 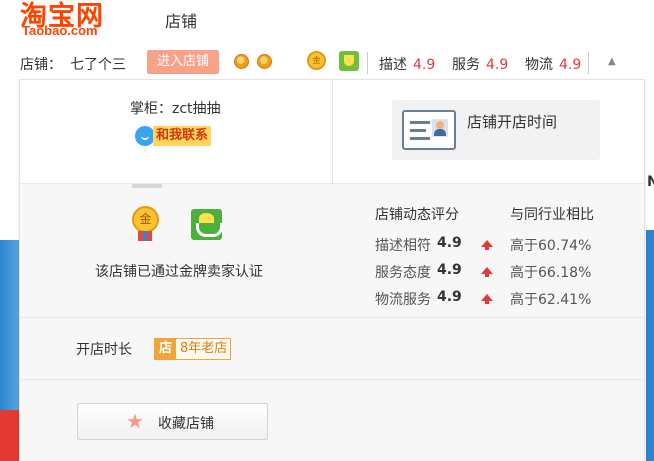 What do you see at coordinates (145, 219) in the screenshot?
I see `gold-medal-coin: 金` at bounding box center [145, 219].